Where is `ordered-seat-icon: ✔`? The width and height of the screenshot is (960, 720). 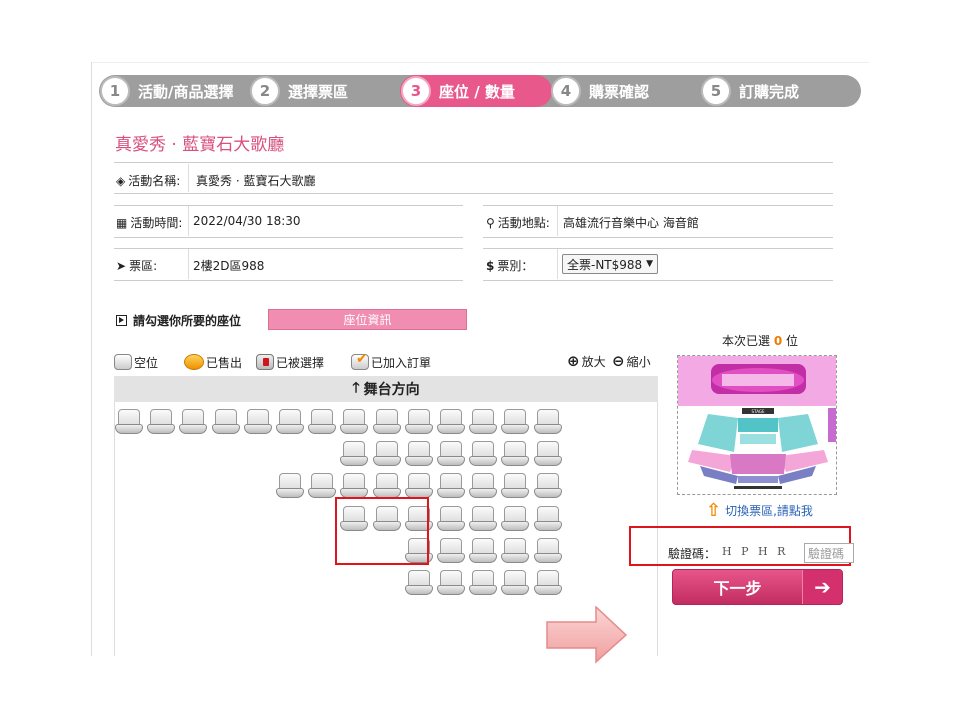
ordered-seat-icon: ✔ is located at coordinates (360, 360).